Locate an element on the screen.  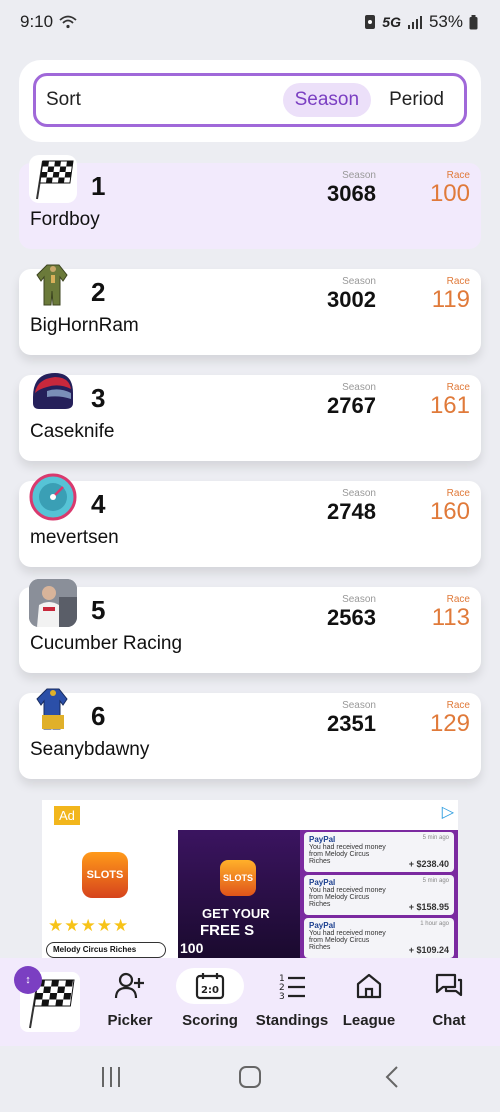
nav-label: Chat is located at coordinates (449, 1020).